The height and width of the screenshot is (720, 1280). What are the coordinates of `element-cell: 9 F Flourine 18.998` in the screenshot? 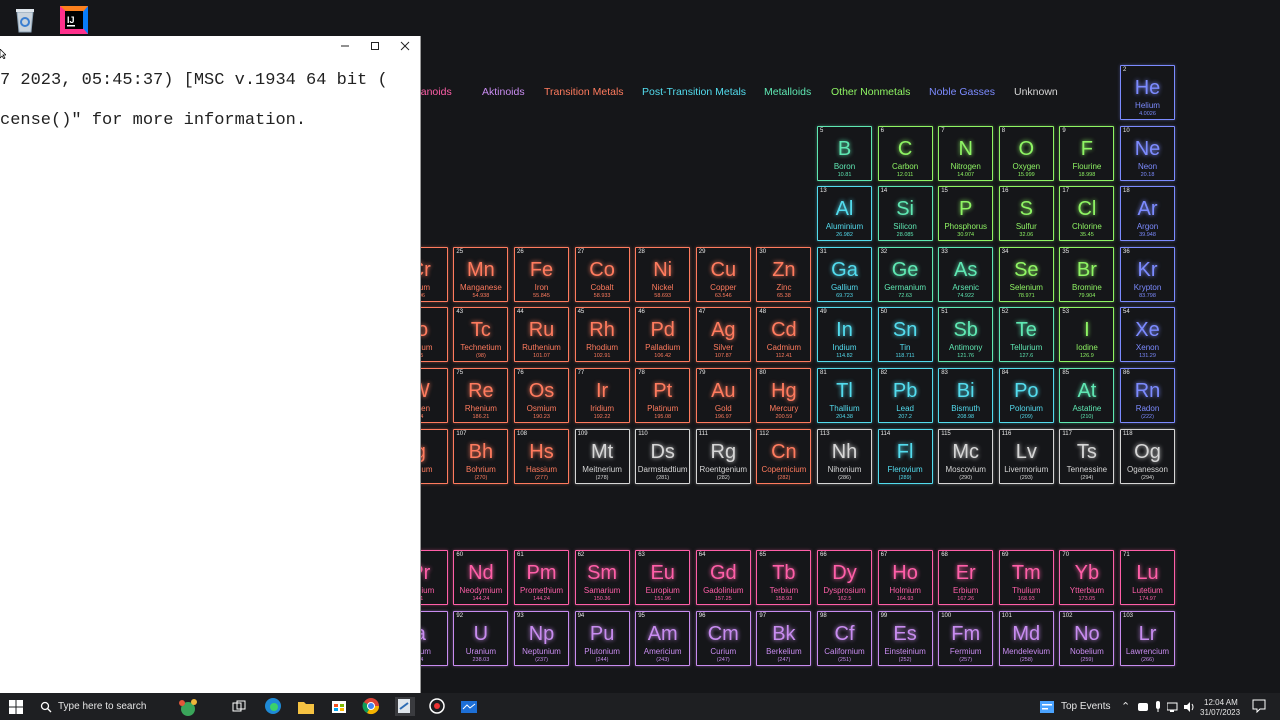 It's located at (1087, 153).